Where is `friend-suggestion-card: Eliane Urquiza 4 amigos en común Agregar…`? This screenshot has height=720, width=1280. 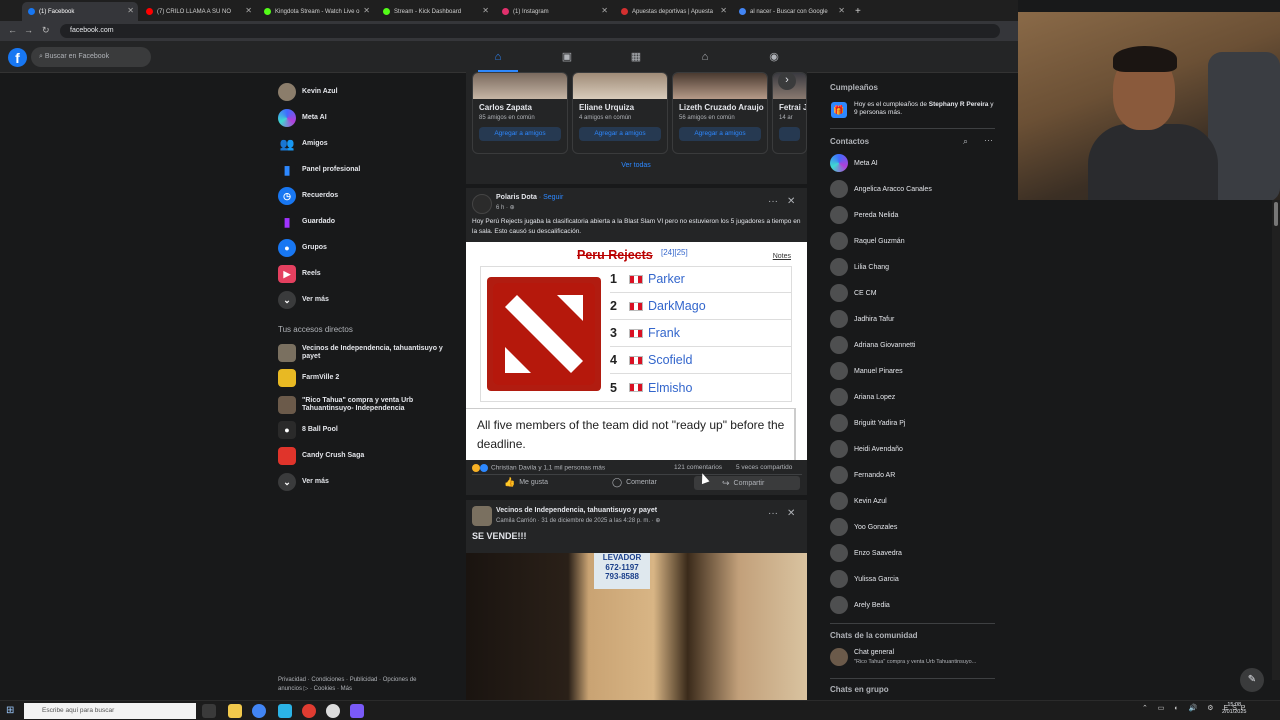 friend-suggestion-card: Eliane Urquiza 4 amigos en común Agregar… is located at coordinates (620, 113).